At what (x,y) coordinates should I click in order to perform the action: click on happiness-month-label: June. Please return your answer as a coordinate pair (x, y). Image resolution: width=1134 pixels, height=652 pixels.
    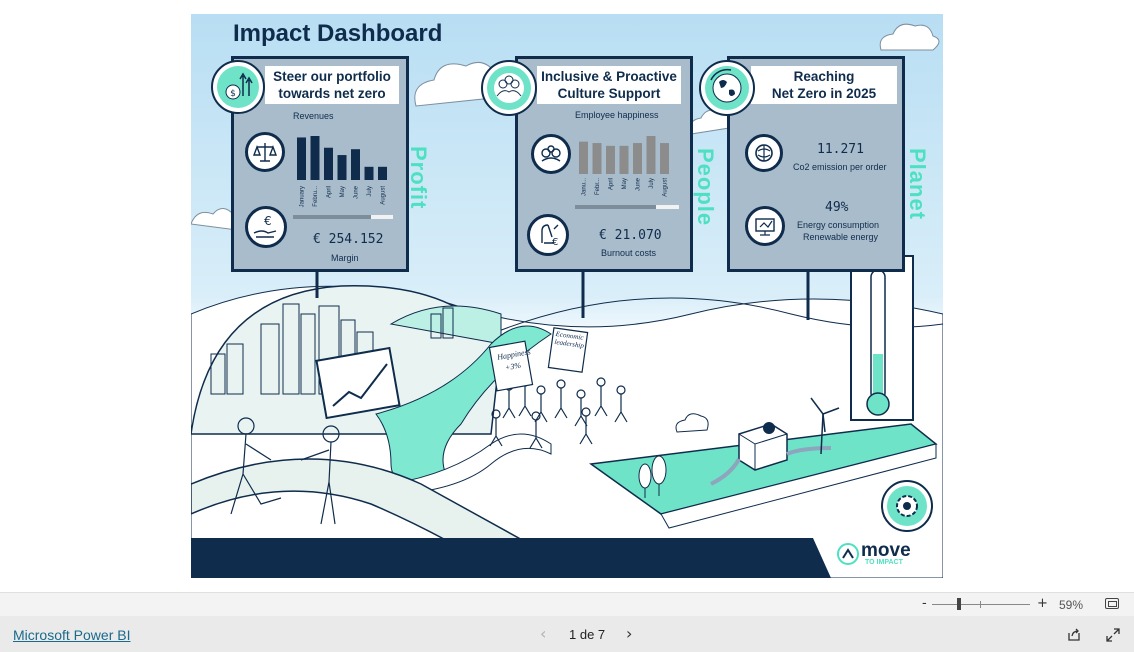
    Looking at the image, I should click on (639, 184).